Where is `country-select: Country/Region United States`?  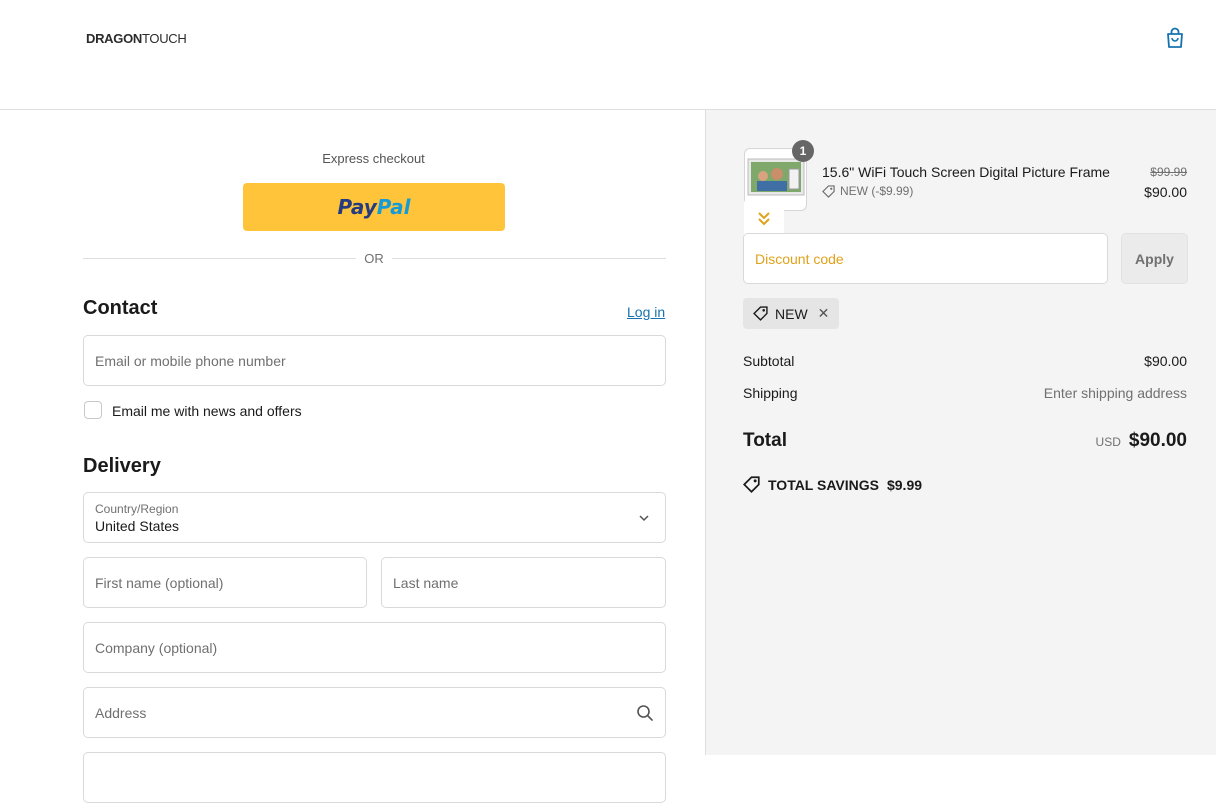
country-select: Country/Region United States is located at coordinates (374, 517).